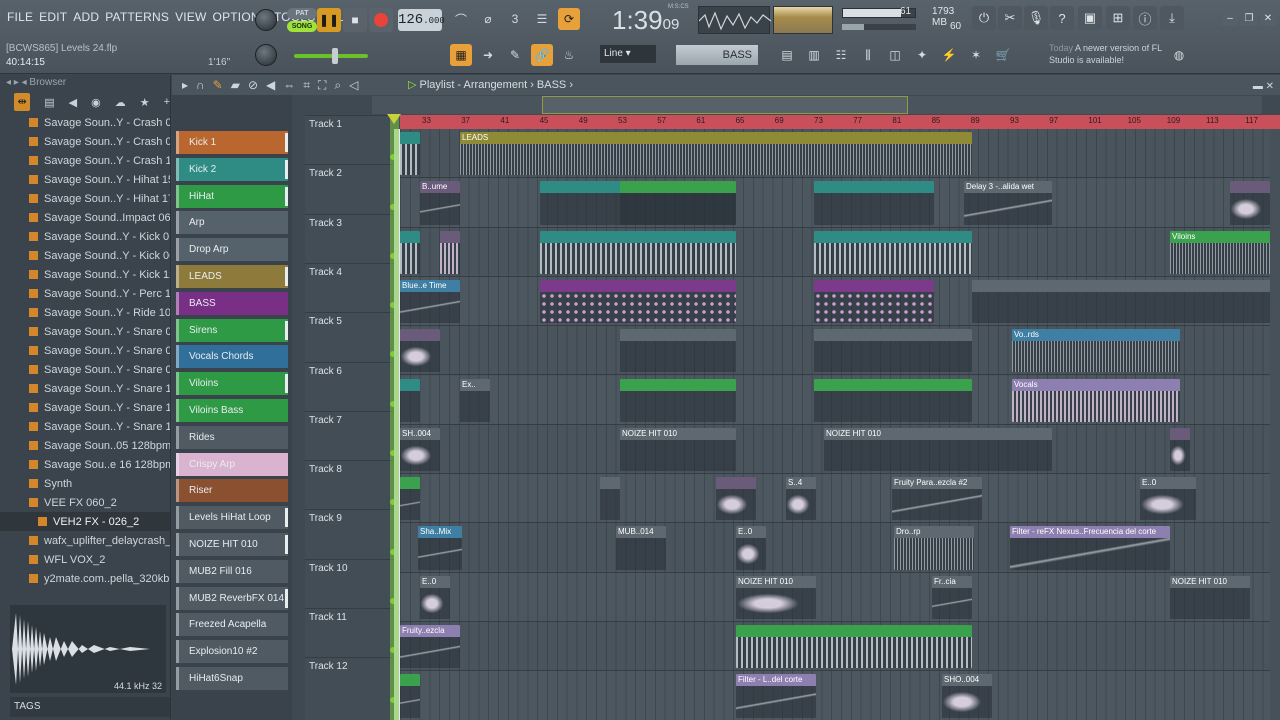  What do you see at coordinates (352, 238) in the screenshot?
I see `track-header: Track 3` at bounding box center [352, 238].